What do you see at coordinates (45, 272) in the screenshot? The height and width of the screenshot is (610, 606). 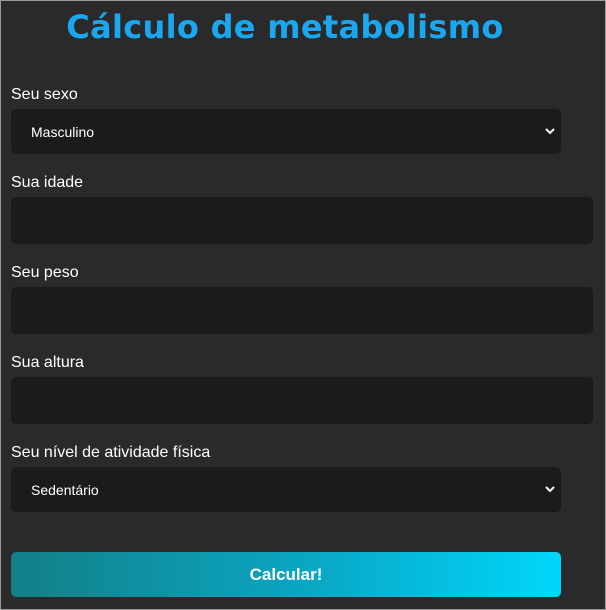 I see `weight-label: Seu peso` at bounding box center [45, 272].